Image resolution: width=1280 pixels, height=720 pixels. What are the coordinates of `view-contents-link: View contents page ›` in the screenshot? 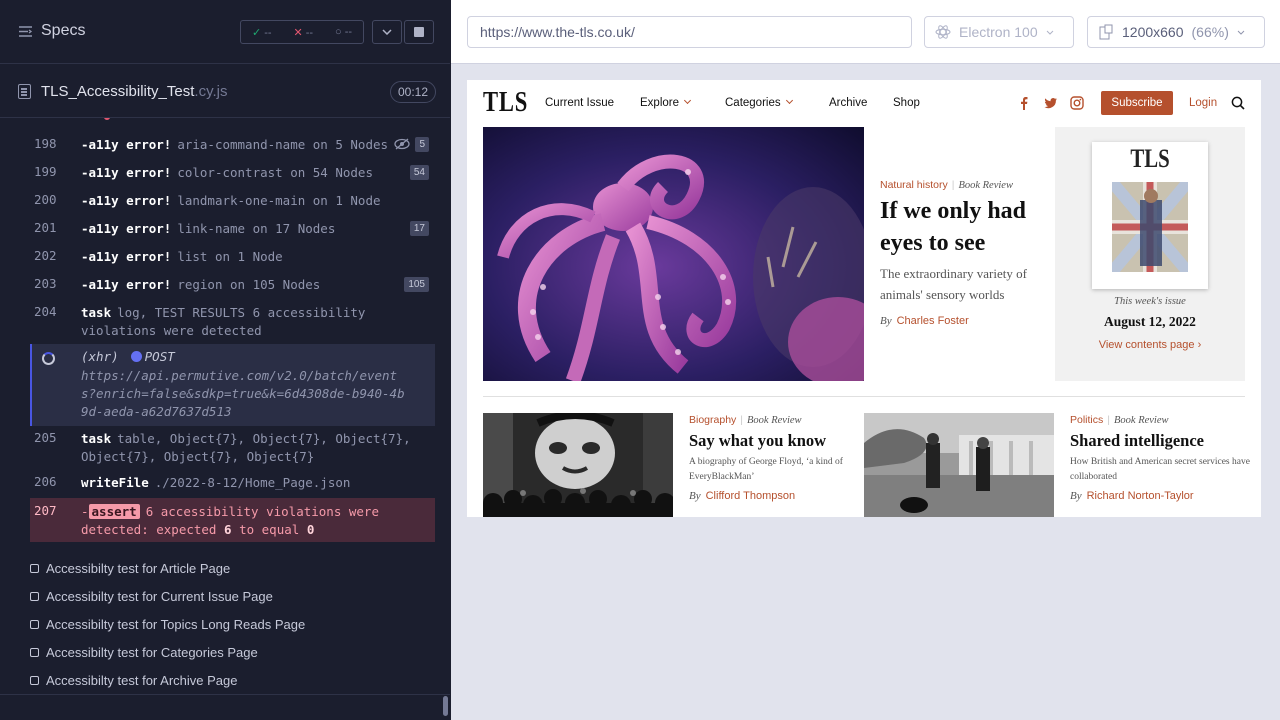 It's located at (1150, 345).